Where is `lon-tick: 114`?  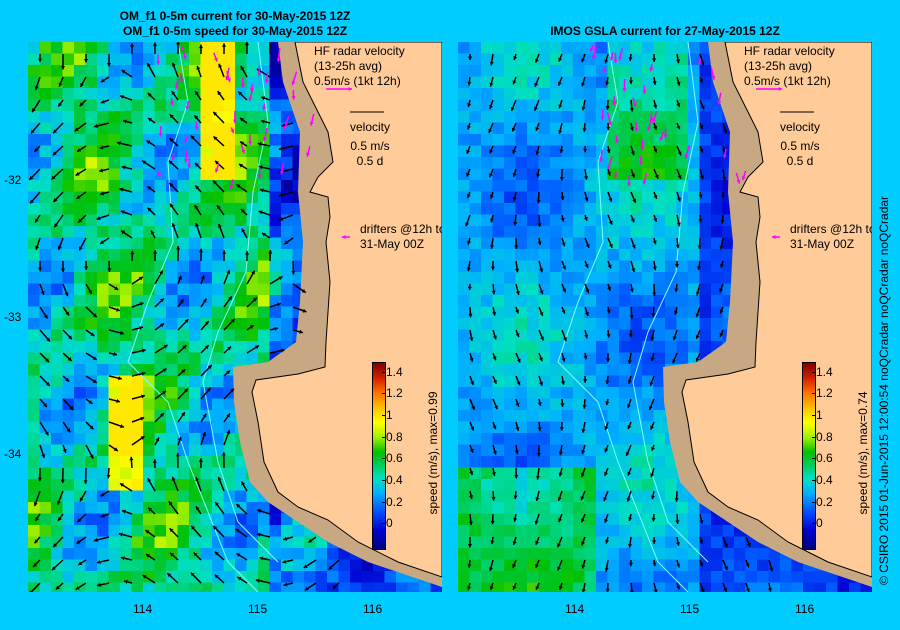
lon-tick: 114 is located at coordinates (575, 609).